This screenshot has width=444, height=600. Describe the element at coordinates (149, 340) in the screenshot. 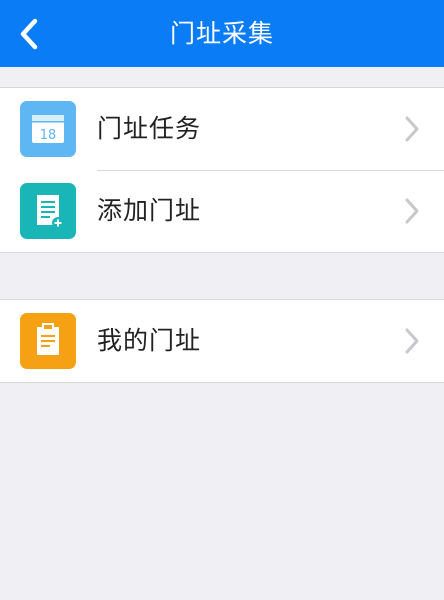

I see `menu-item-label: 我的门址` at that location.